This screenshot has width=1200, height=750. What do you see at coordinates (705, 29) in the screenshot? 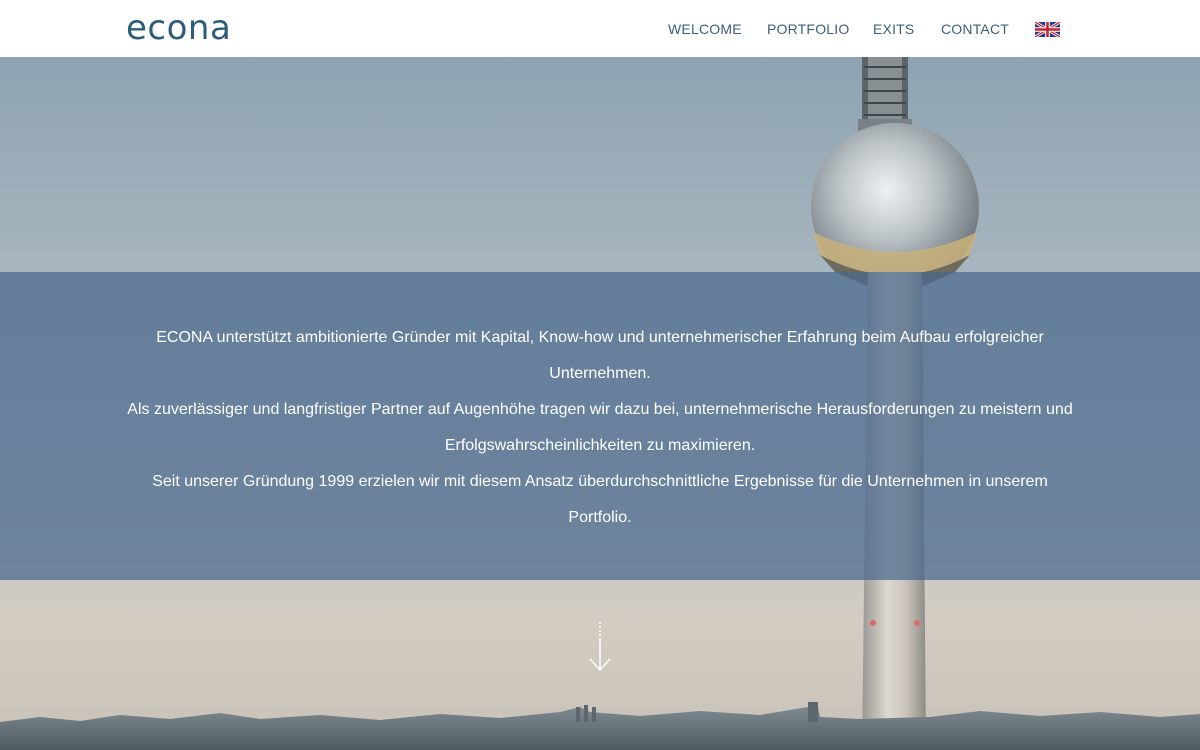
I see `nav-welcome: WELCOME` at bounding box center [705, 29].